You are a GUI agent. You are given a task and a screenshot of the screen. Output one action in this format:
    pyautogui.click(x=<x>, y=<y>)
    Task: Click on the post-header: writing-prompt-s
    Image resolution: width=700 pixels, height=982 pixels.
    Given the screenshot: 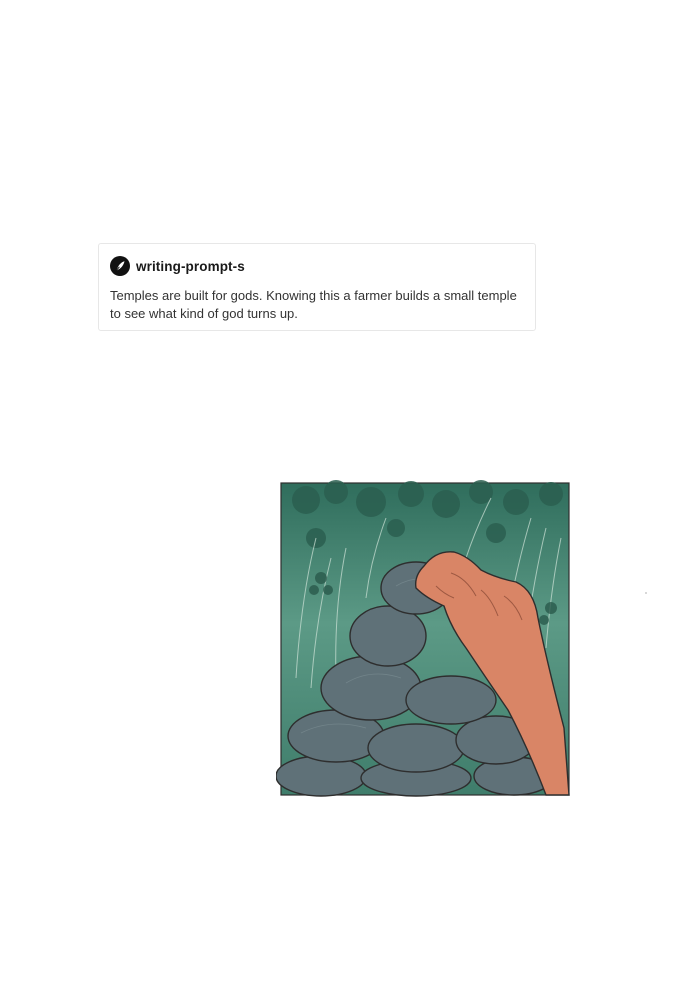 What is the action you would take?
    pyautogui.click(x=177, y=266)
    